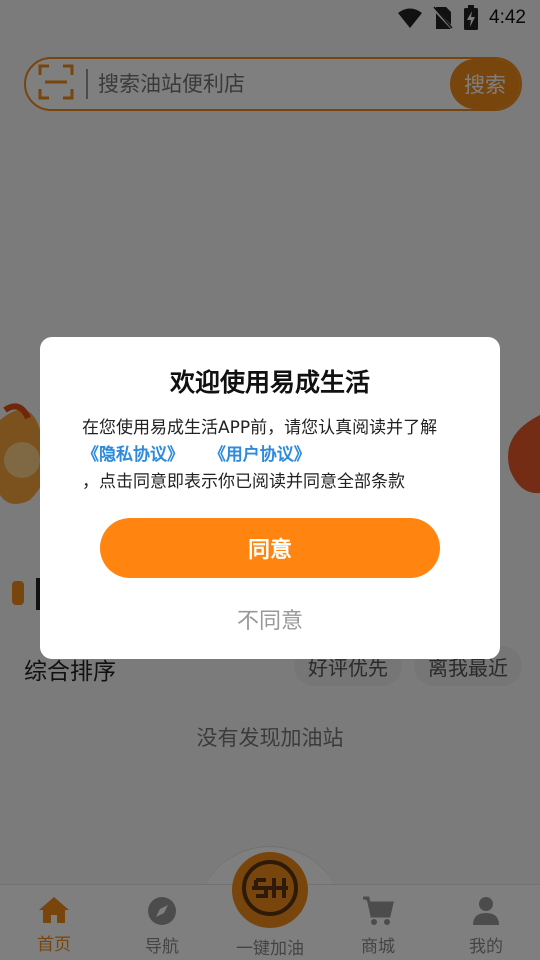  What do you see at coordinates (133, 455) in the screenshot?
I see `privacy-policy-link: 《隐私协议》` at bounding box center [133, 455].